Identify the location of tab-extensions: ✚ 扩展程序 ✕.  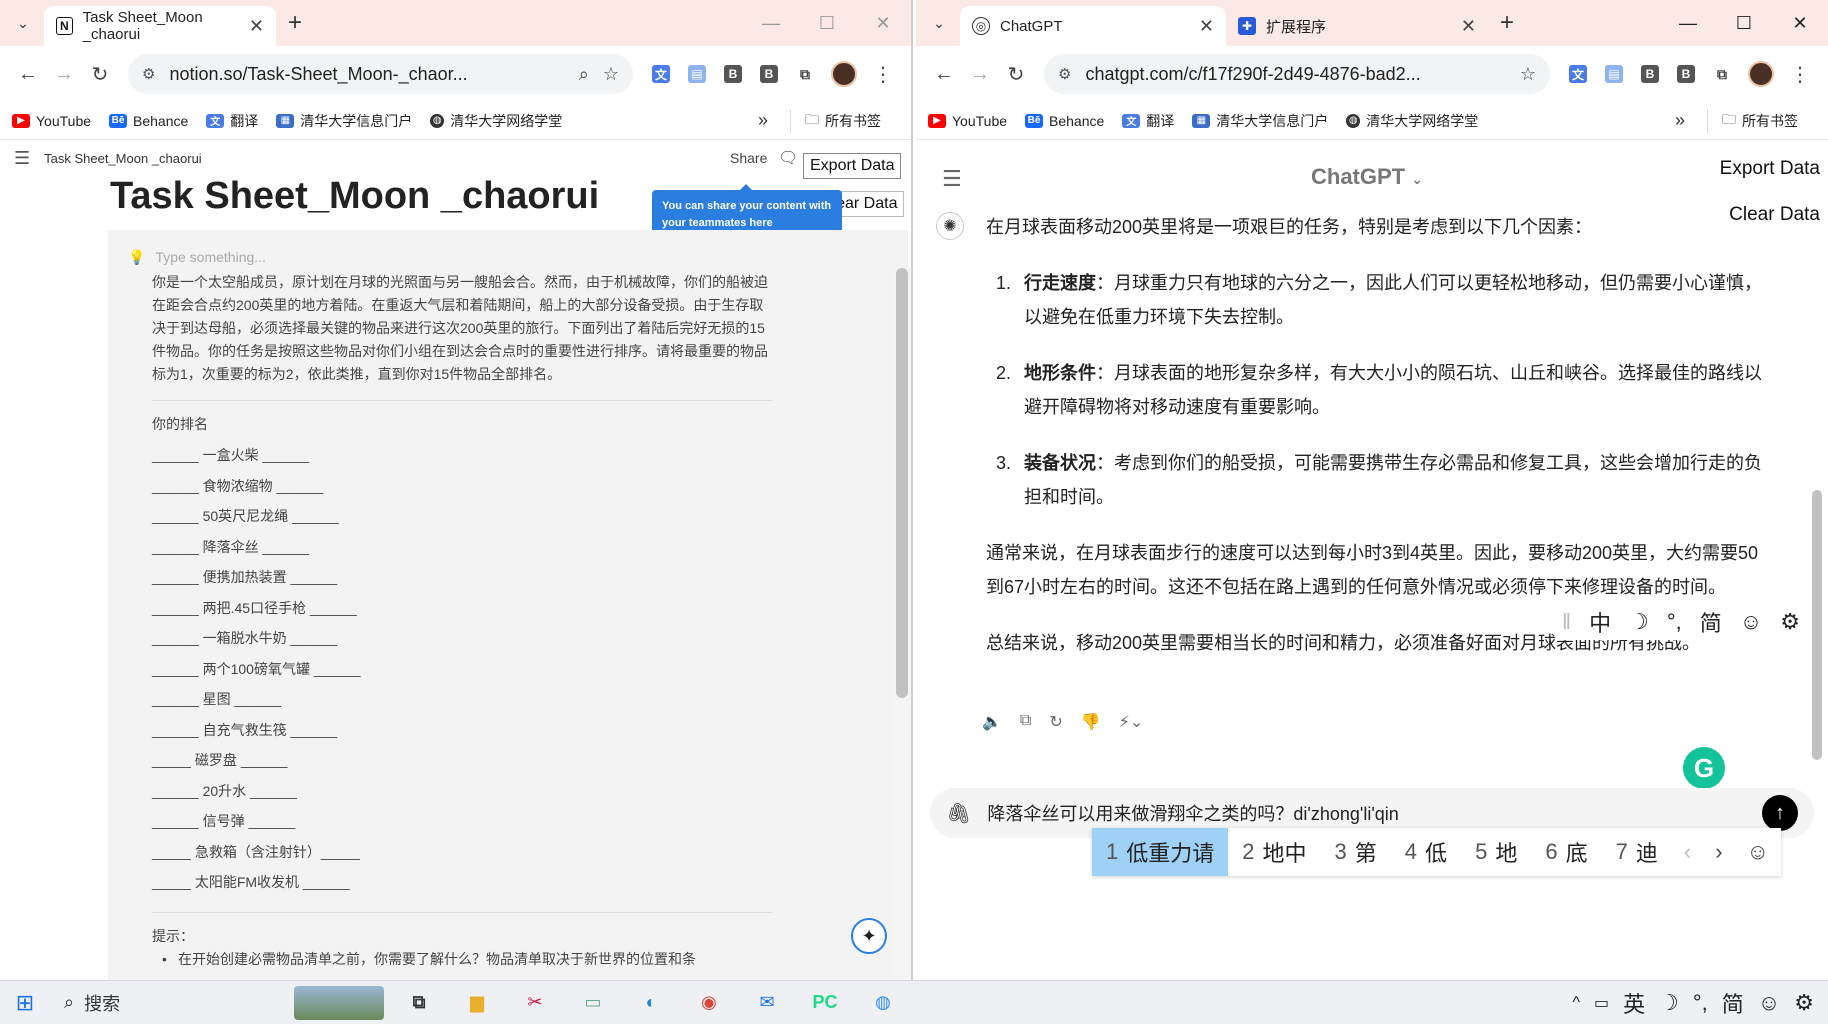
(1357, 26).